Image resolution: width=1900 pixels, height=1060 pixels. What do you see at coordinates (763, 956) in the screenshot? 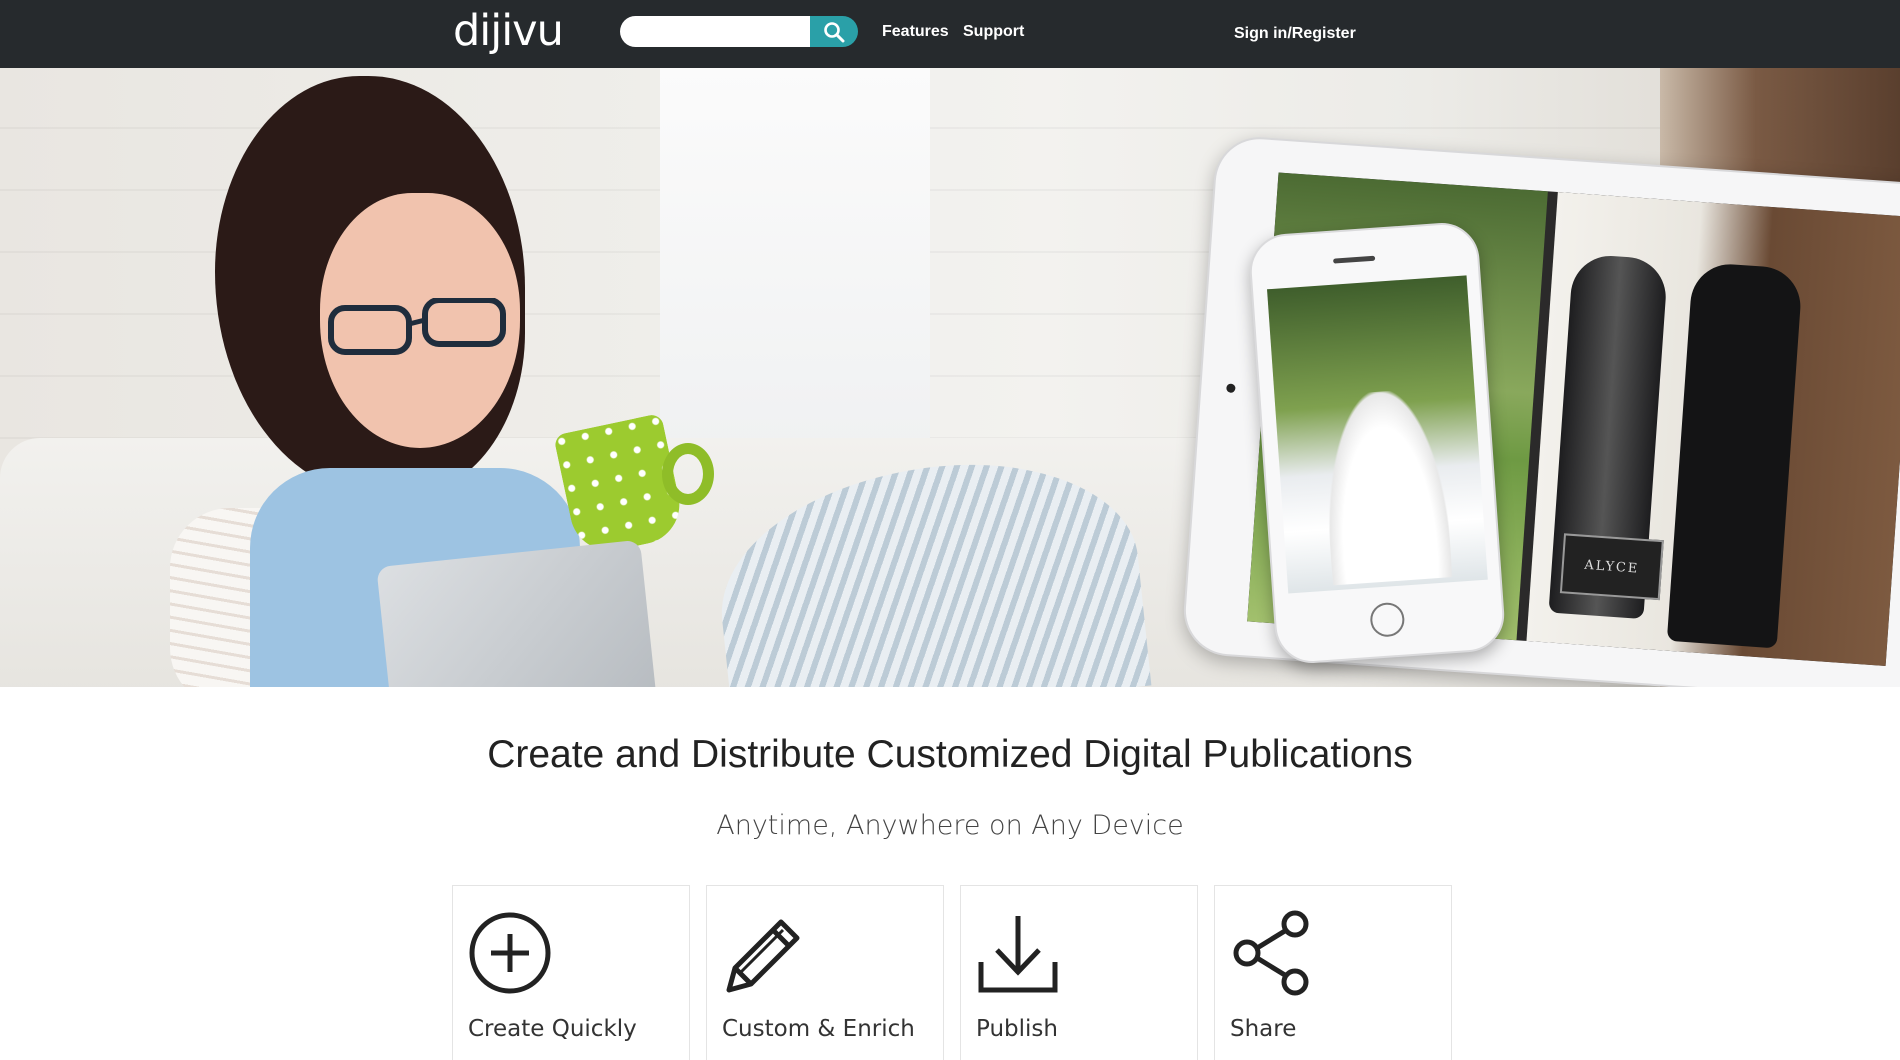
I see `pencil-icon` at bounding box center [763, 956].